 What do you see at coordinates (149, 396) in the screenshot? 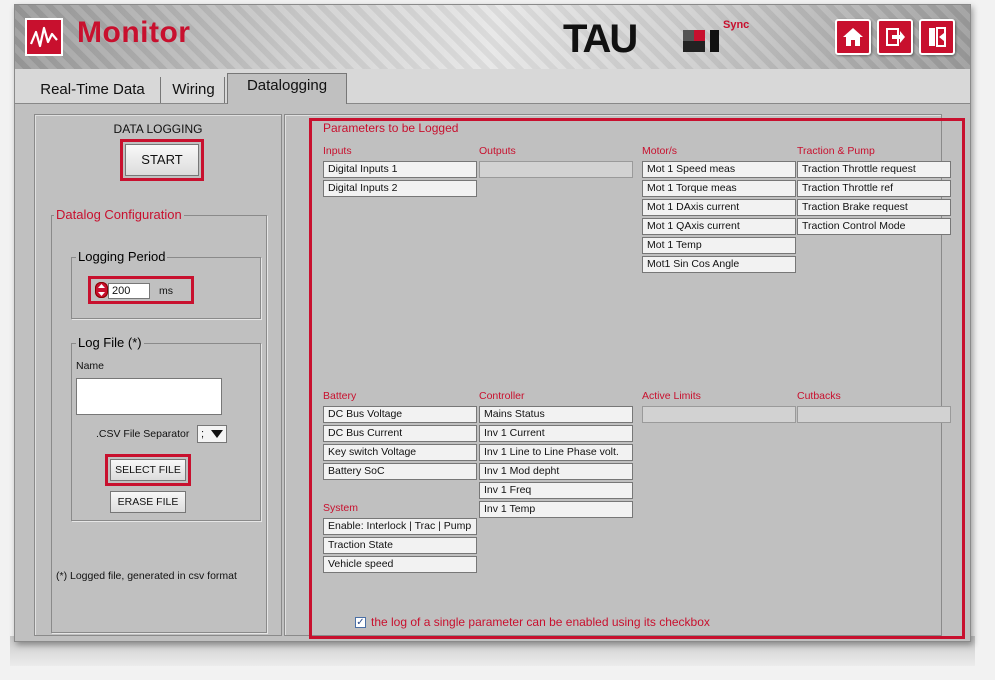
I see `log-file-name-input` at bounding box center [149, 396].